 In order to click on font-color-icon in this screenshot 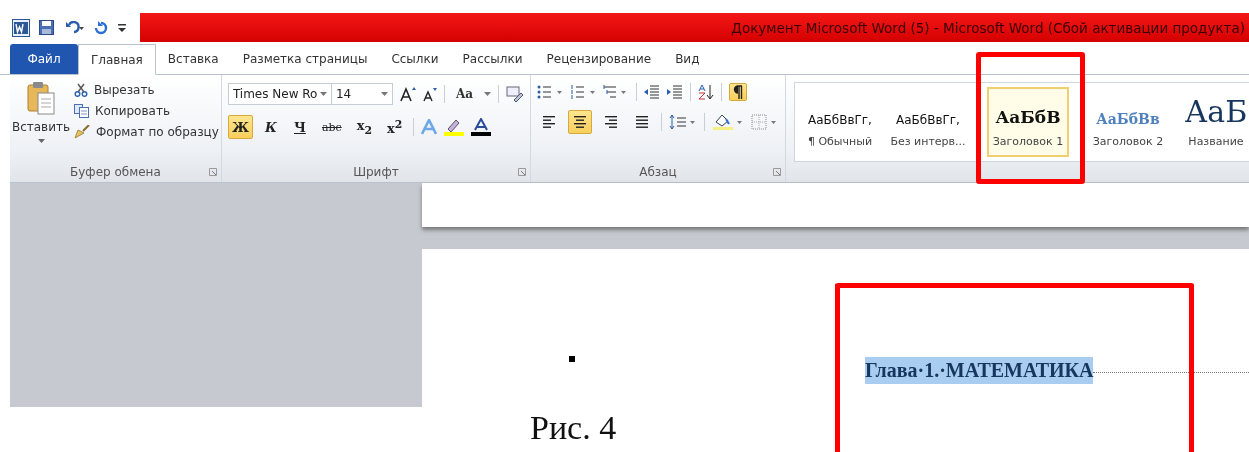, I will do `click(481, 127)`.